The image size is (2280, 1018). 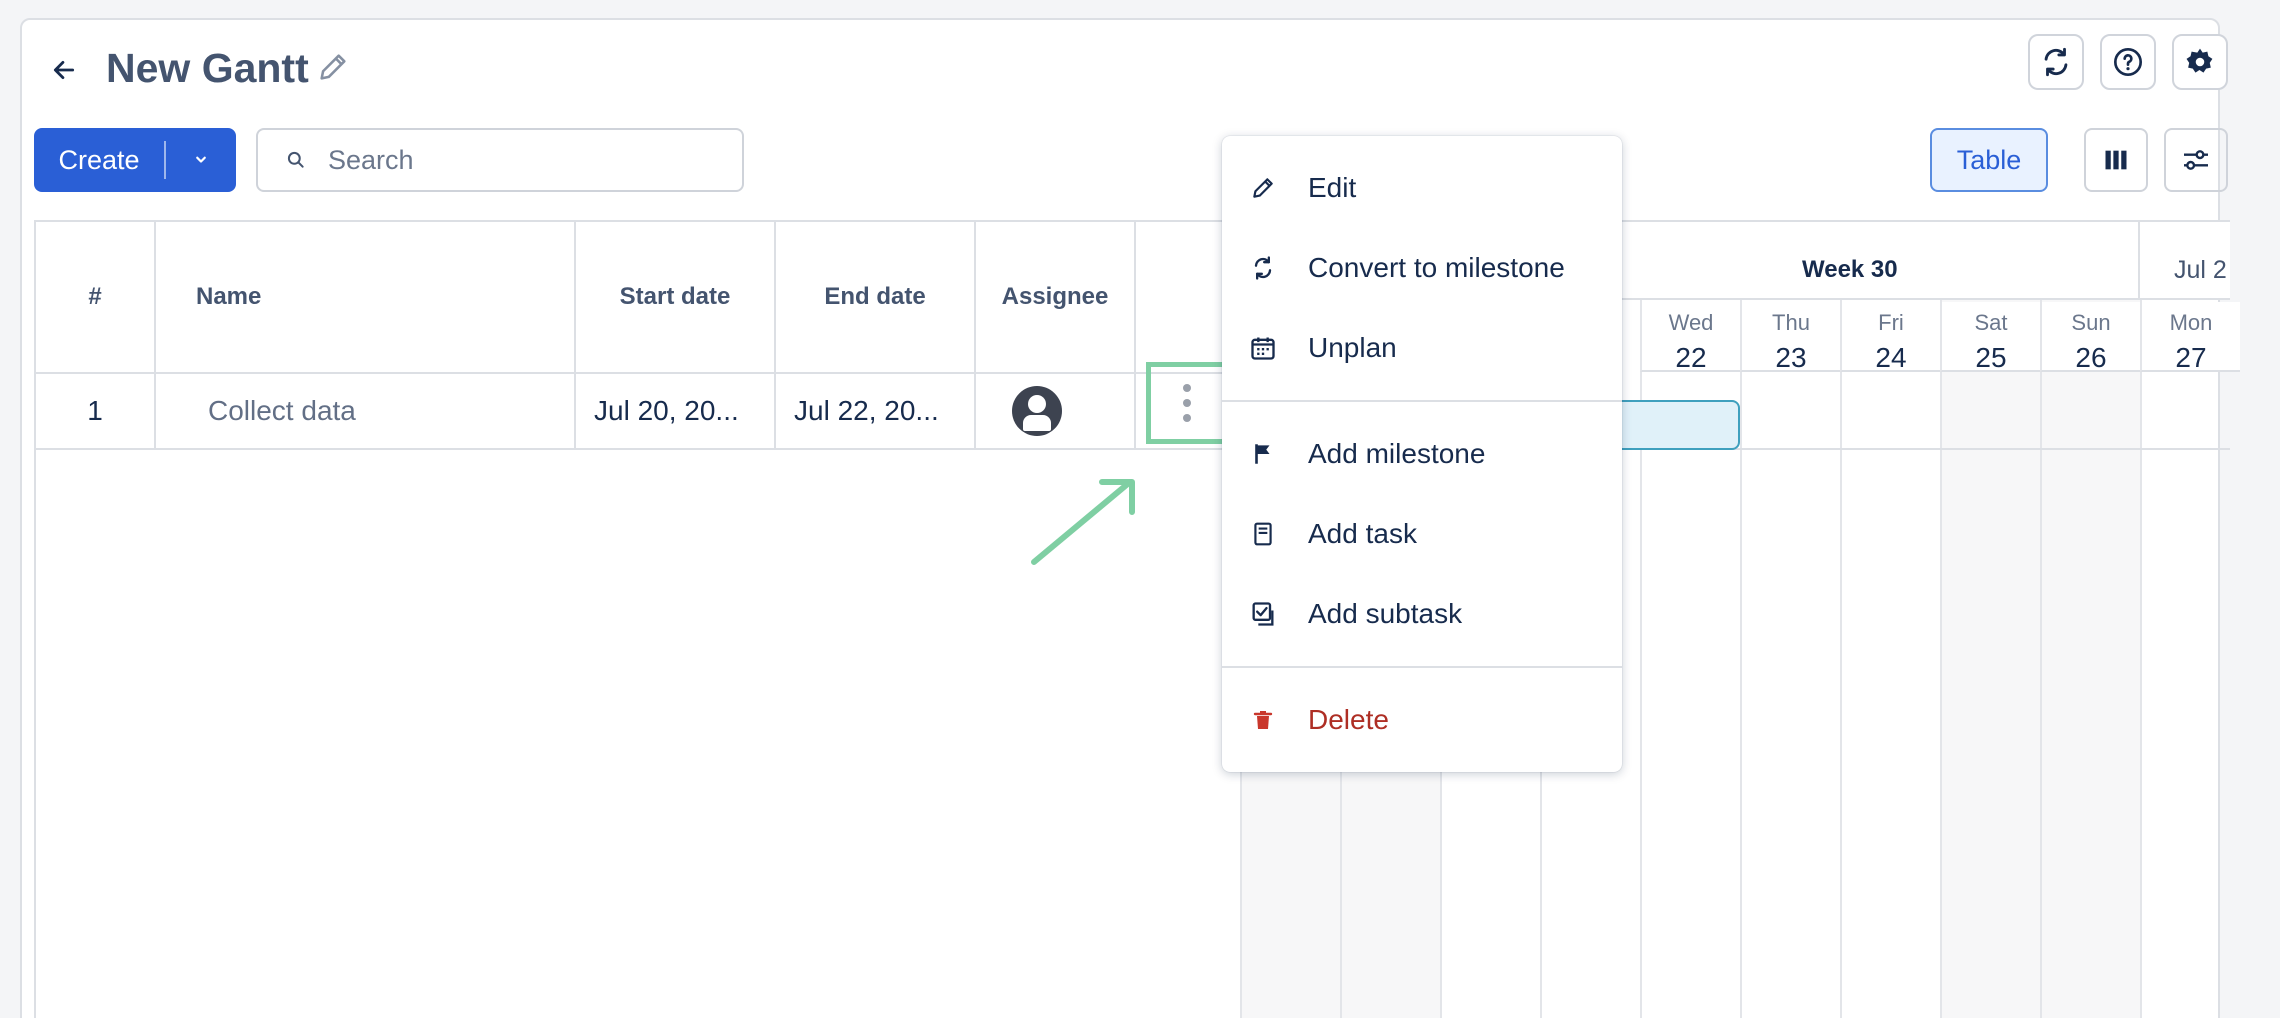 I want to click on day-header: Fri 24, so click(x=1890, y=337).